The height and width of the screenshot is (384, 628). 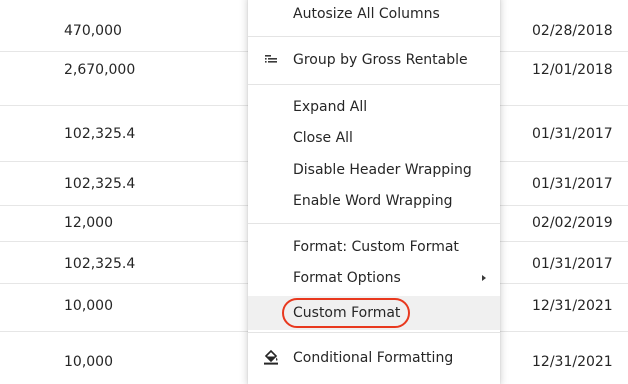 What do you see at coordinates (572, 31) in the screenshot?
I see `date-cell: 02/28/2018` at bounding box center [572, 31].